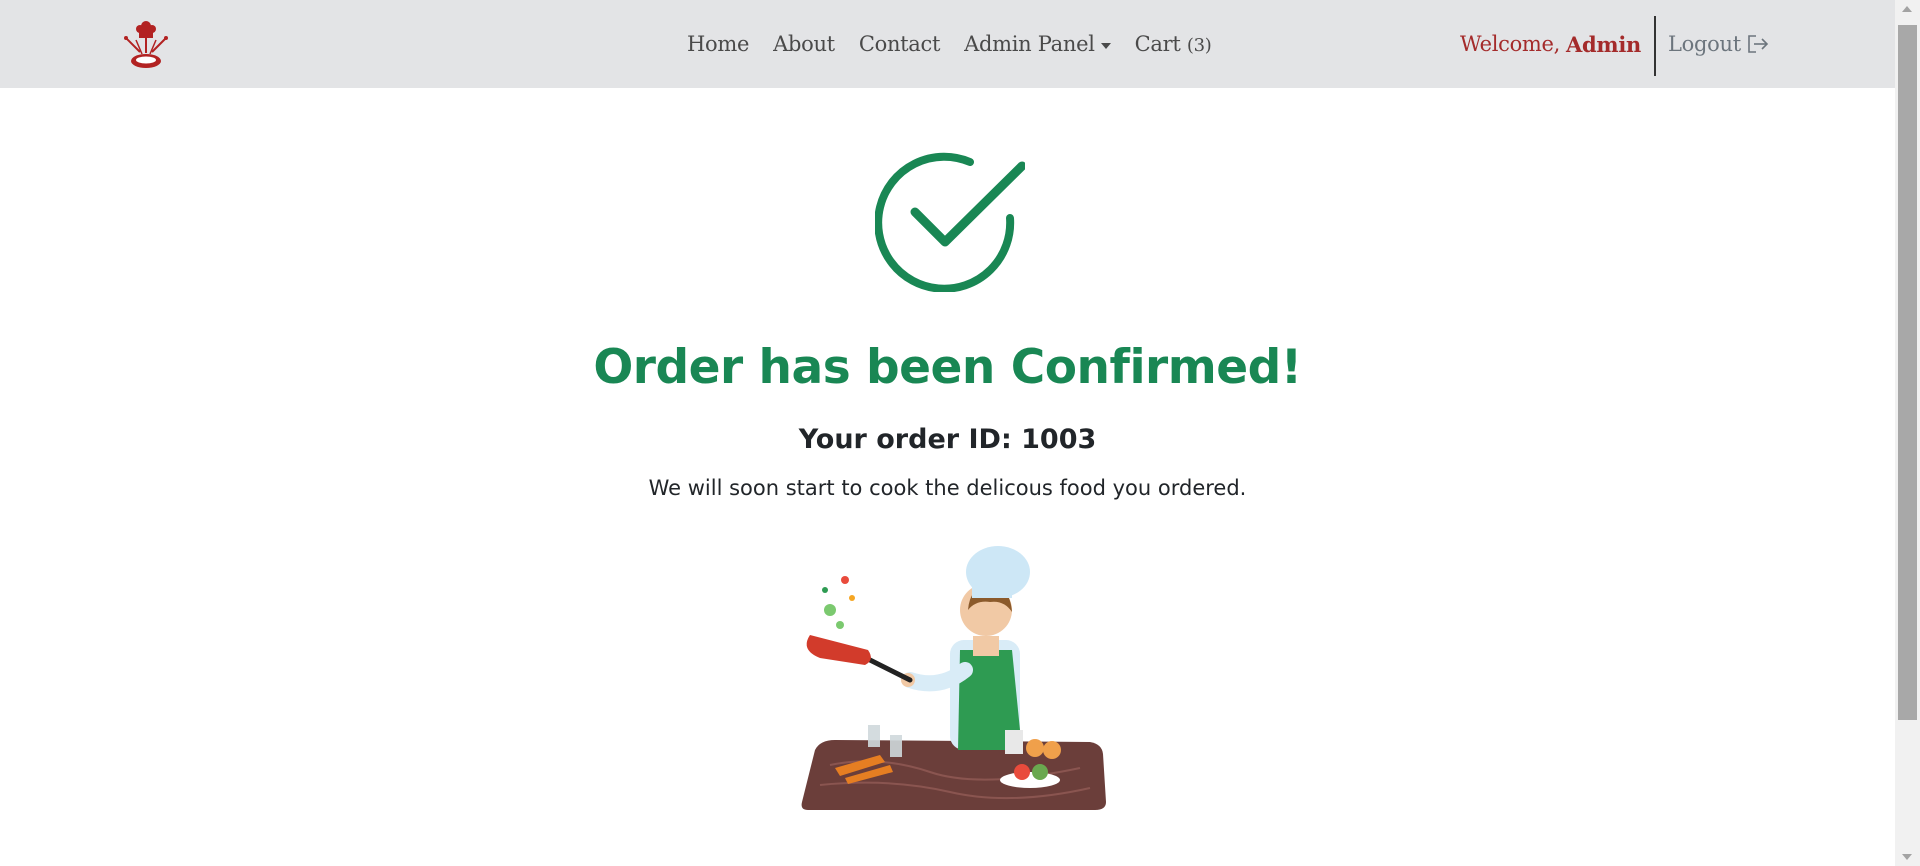 This screenshot has height=866, width=1920. What do you see at coordinates (718, 44) in the screenshot?
I see `nav-home-link: Home` at bounding box center [718, 44].